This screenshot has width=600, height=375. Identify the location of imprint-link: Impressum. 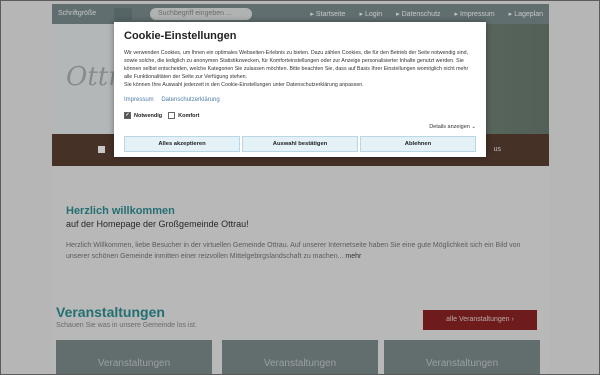
(139, 100).